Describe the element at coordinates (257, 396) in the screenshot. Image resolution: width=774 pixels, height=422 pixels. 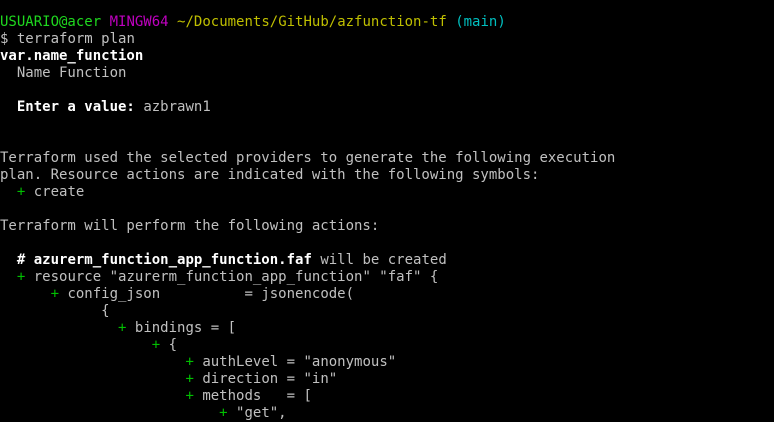
I see `methods-text: methods = [` at that location.